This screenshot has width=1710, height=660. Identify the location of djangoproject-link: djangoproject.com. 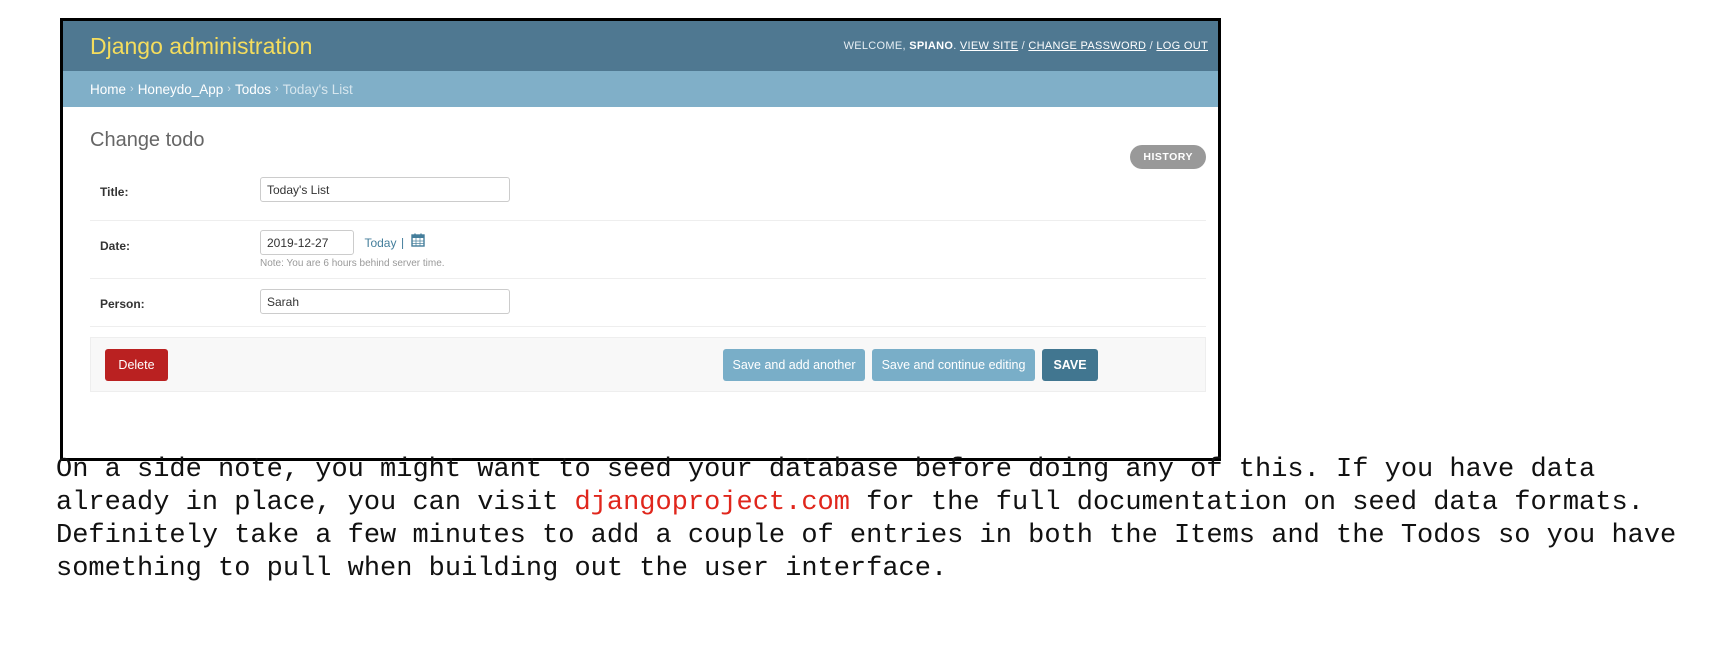
(711, 503).